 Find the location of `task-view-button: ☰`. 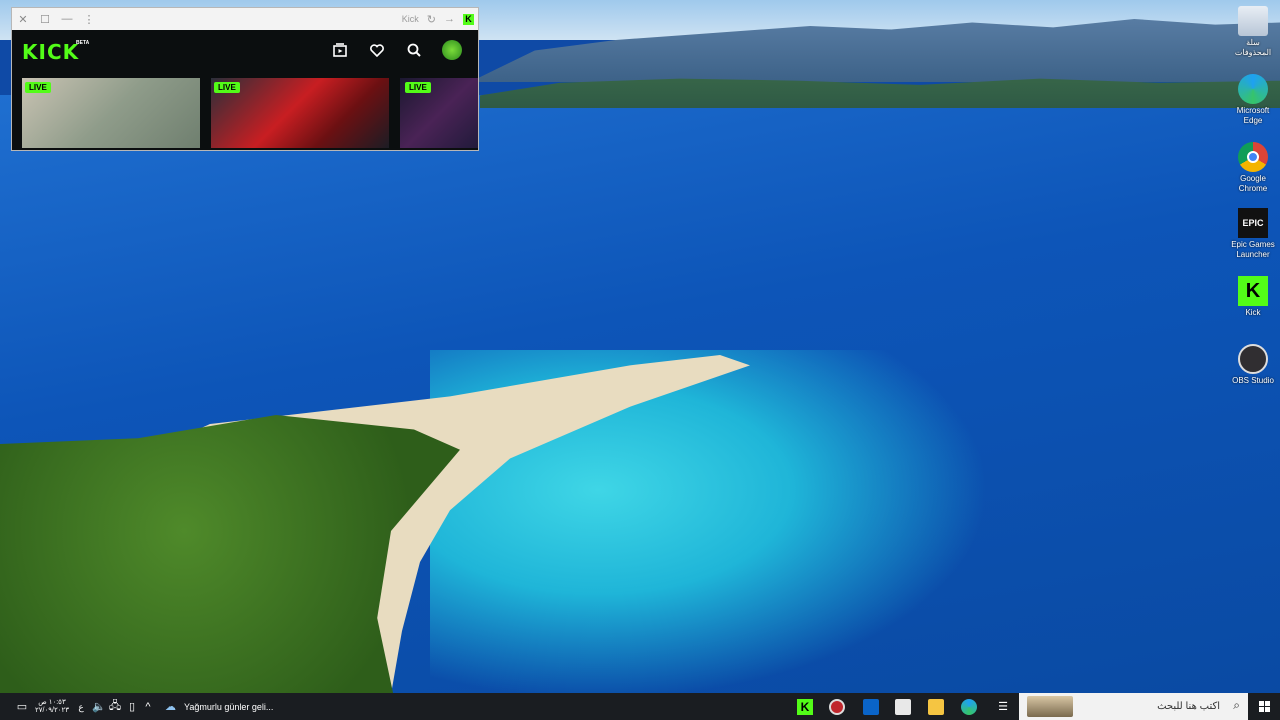

task-view-button: ☰ is located at coordinates (1003, 706).